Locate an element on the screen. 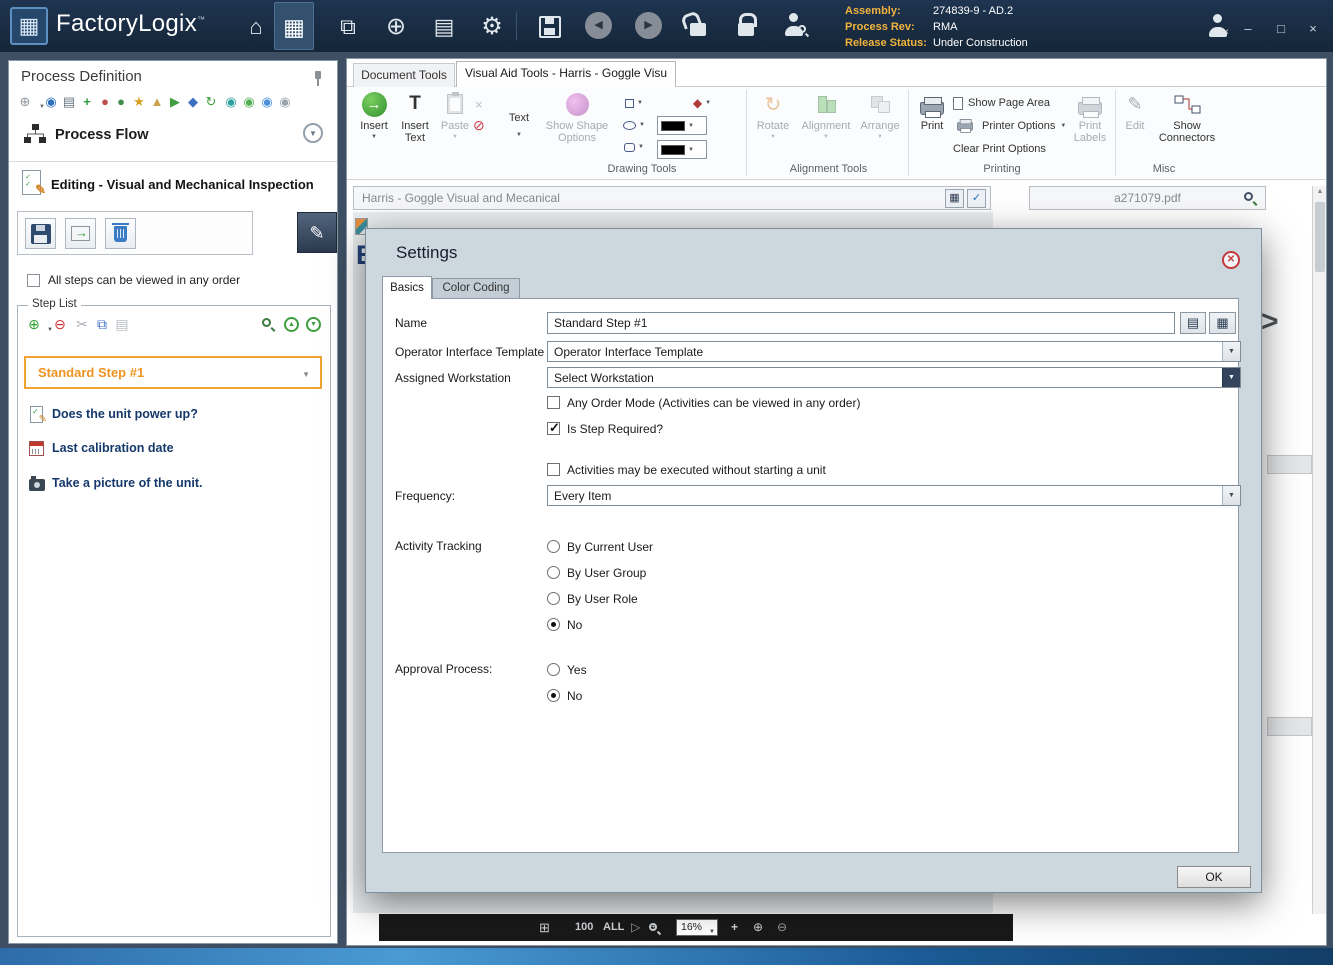 The image size is (1333, 965). hand-tool-icon: ⊖ is located at coordinates (782, 927).